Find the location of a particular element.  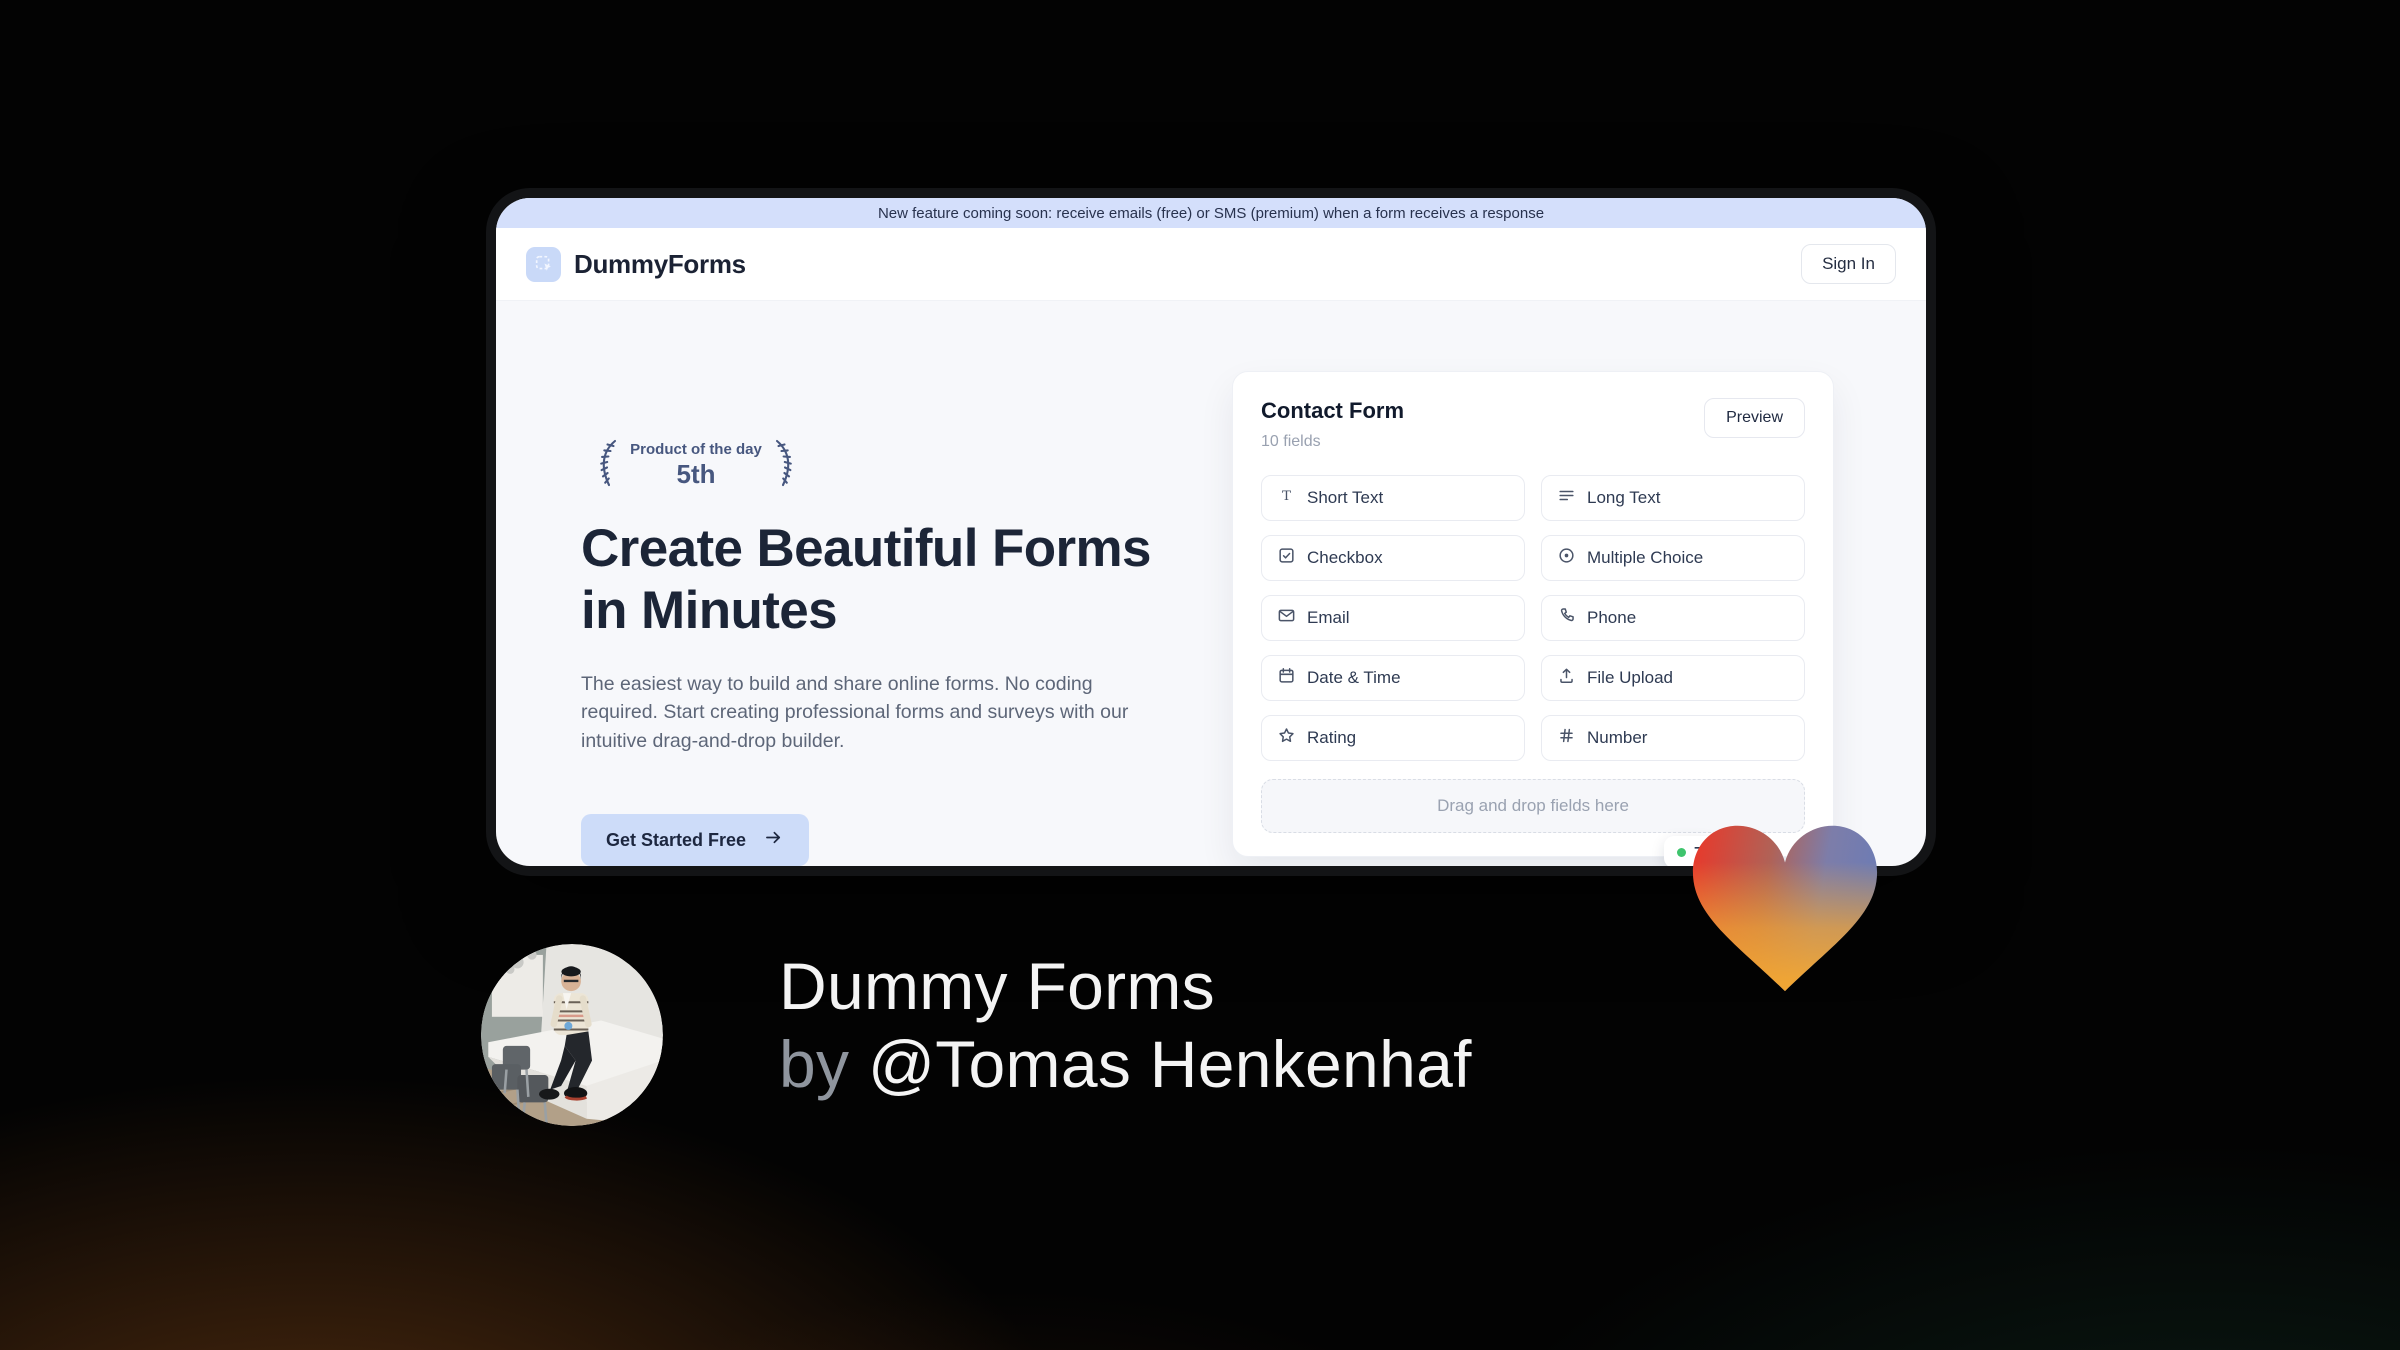

field-button-email: Email is located at coordinates (1393, 618).